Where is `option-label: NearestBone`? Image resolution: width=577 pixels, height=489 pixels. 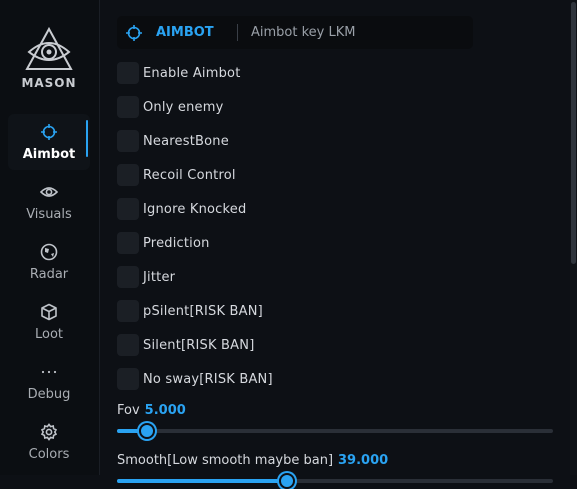
option-label: NearestBone is located at coordinates (186, 141).